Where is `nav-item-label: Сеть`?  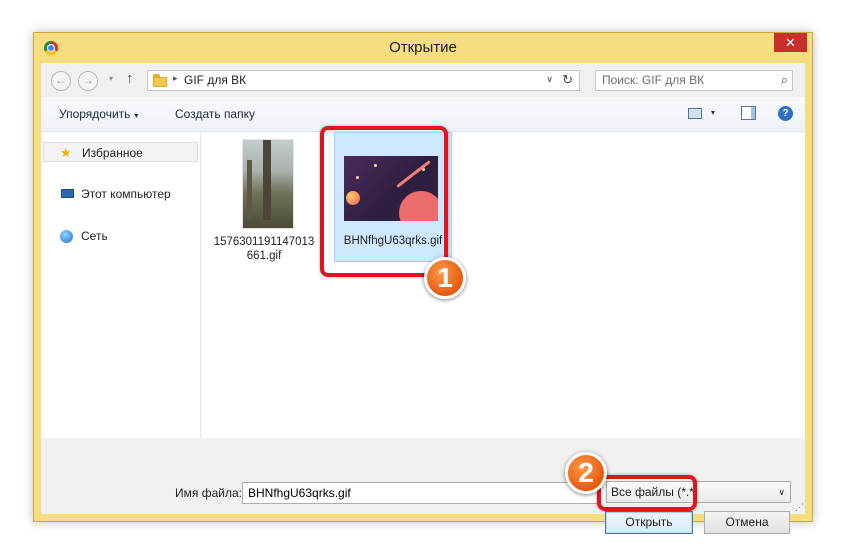
nav-item-label: Сеть is located at coordinates (94, 236).